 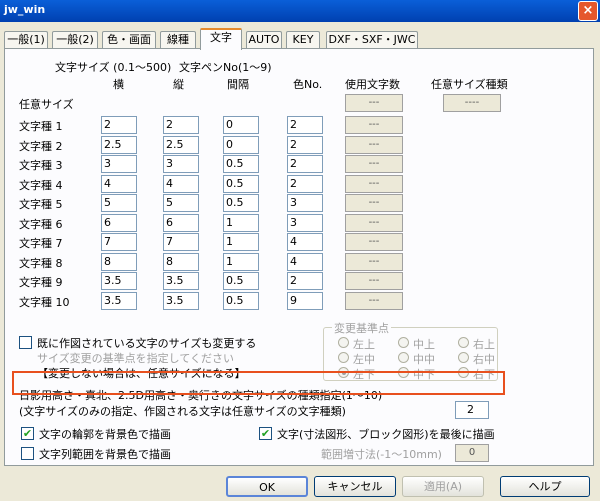 I want to click on color-column-header: 色No., so click(x=308, y=84).